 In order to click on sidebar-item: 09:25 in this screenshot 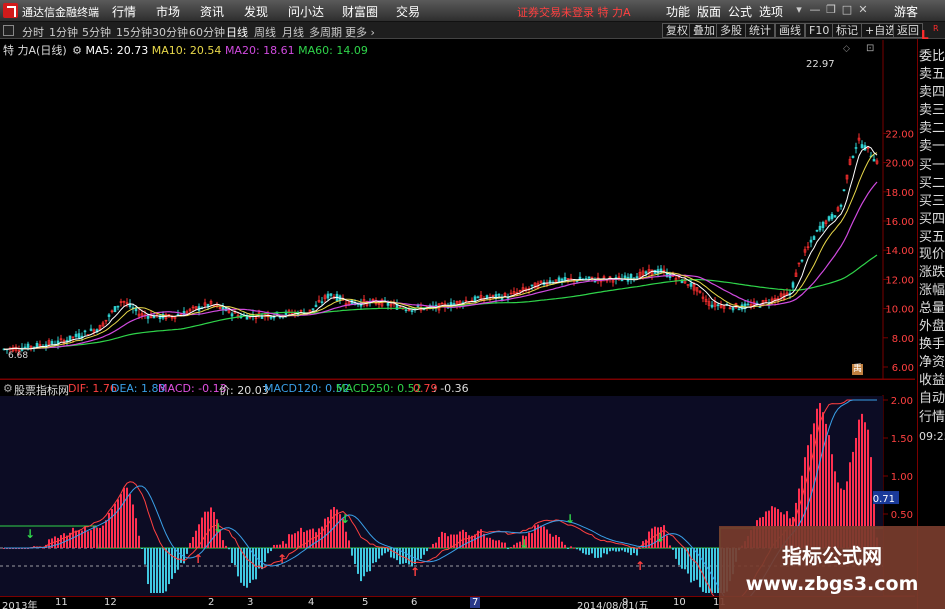, I will do `click(932, 437)`.